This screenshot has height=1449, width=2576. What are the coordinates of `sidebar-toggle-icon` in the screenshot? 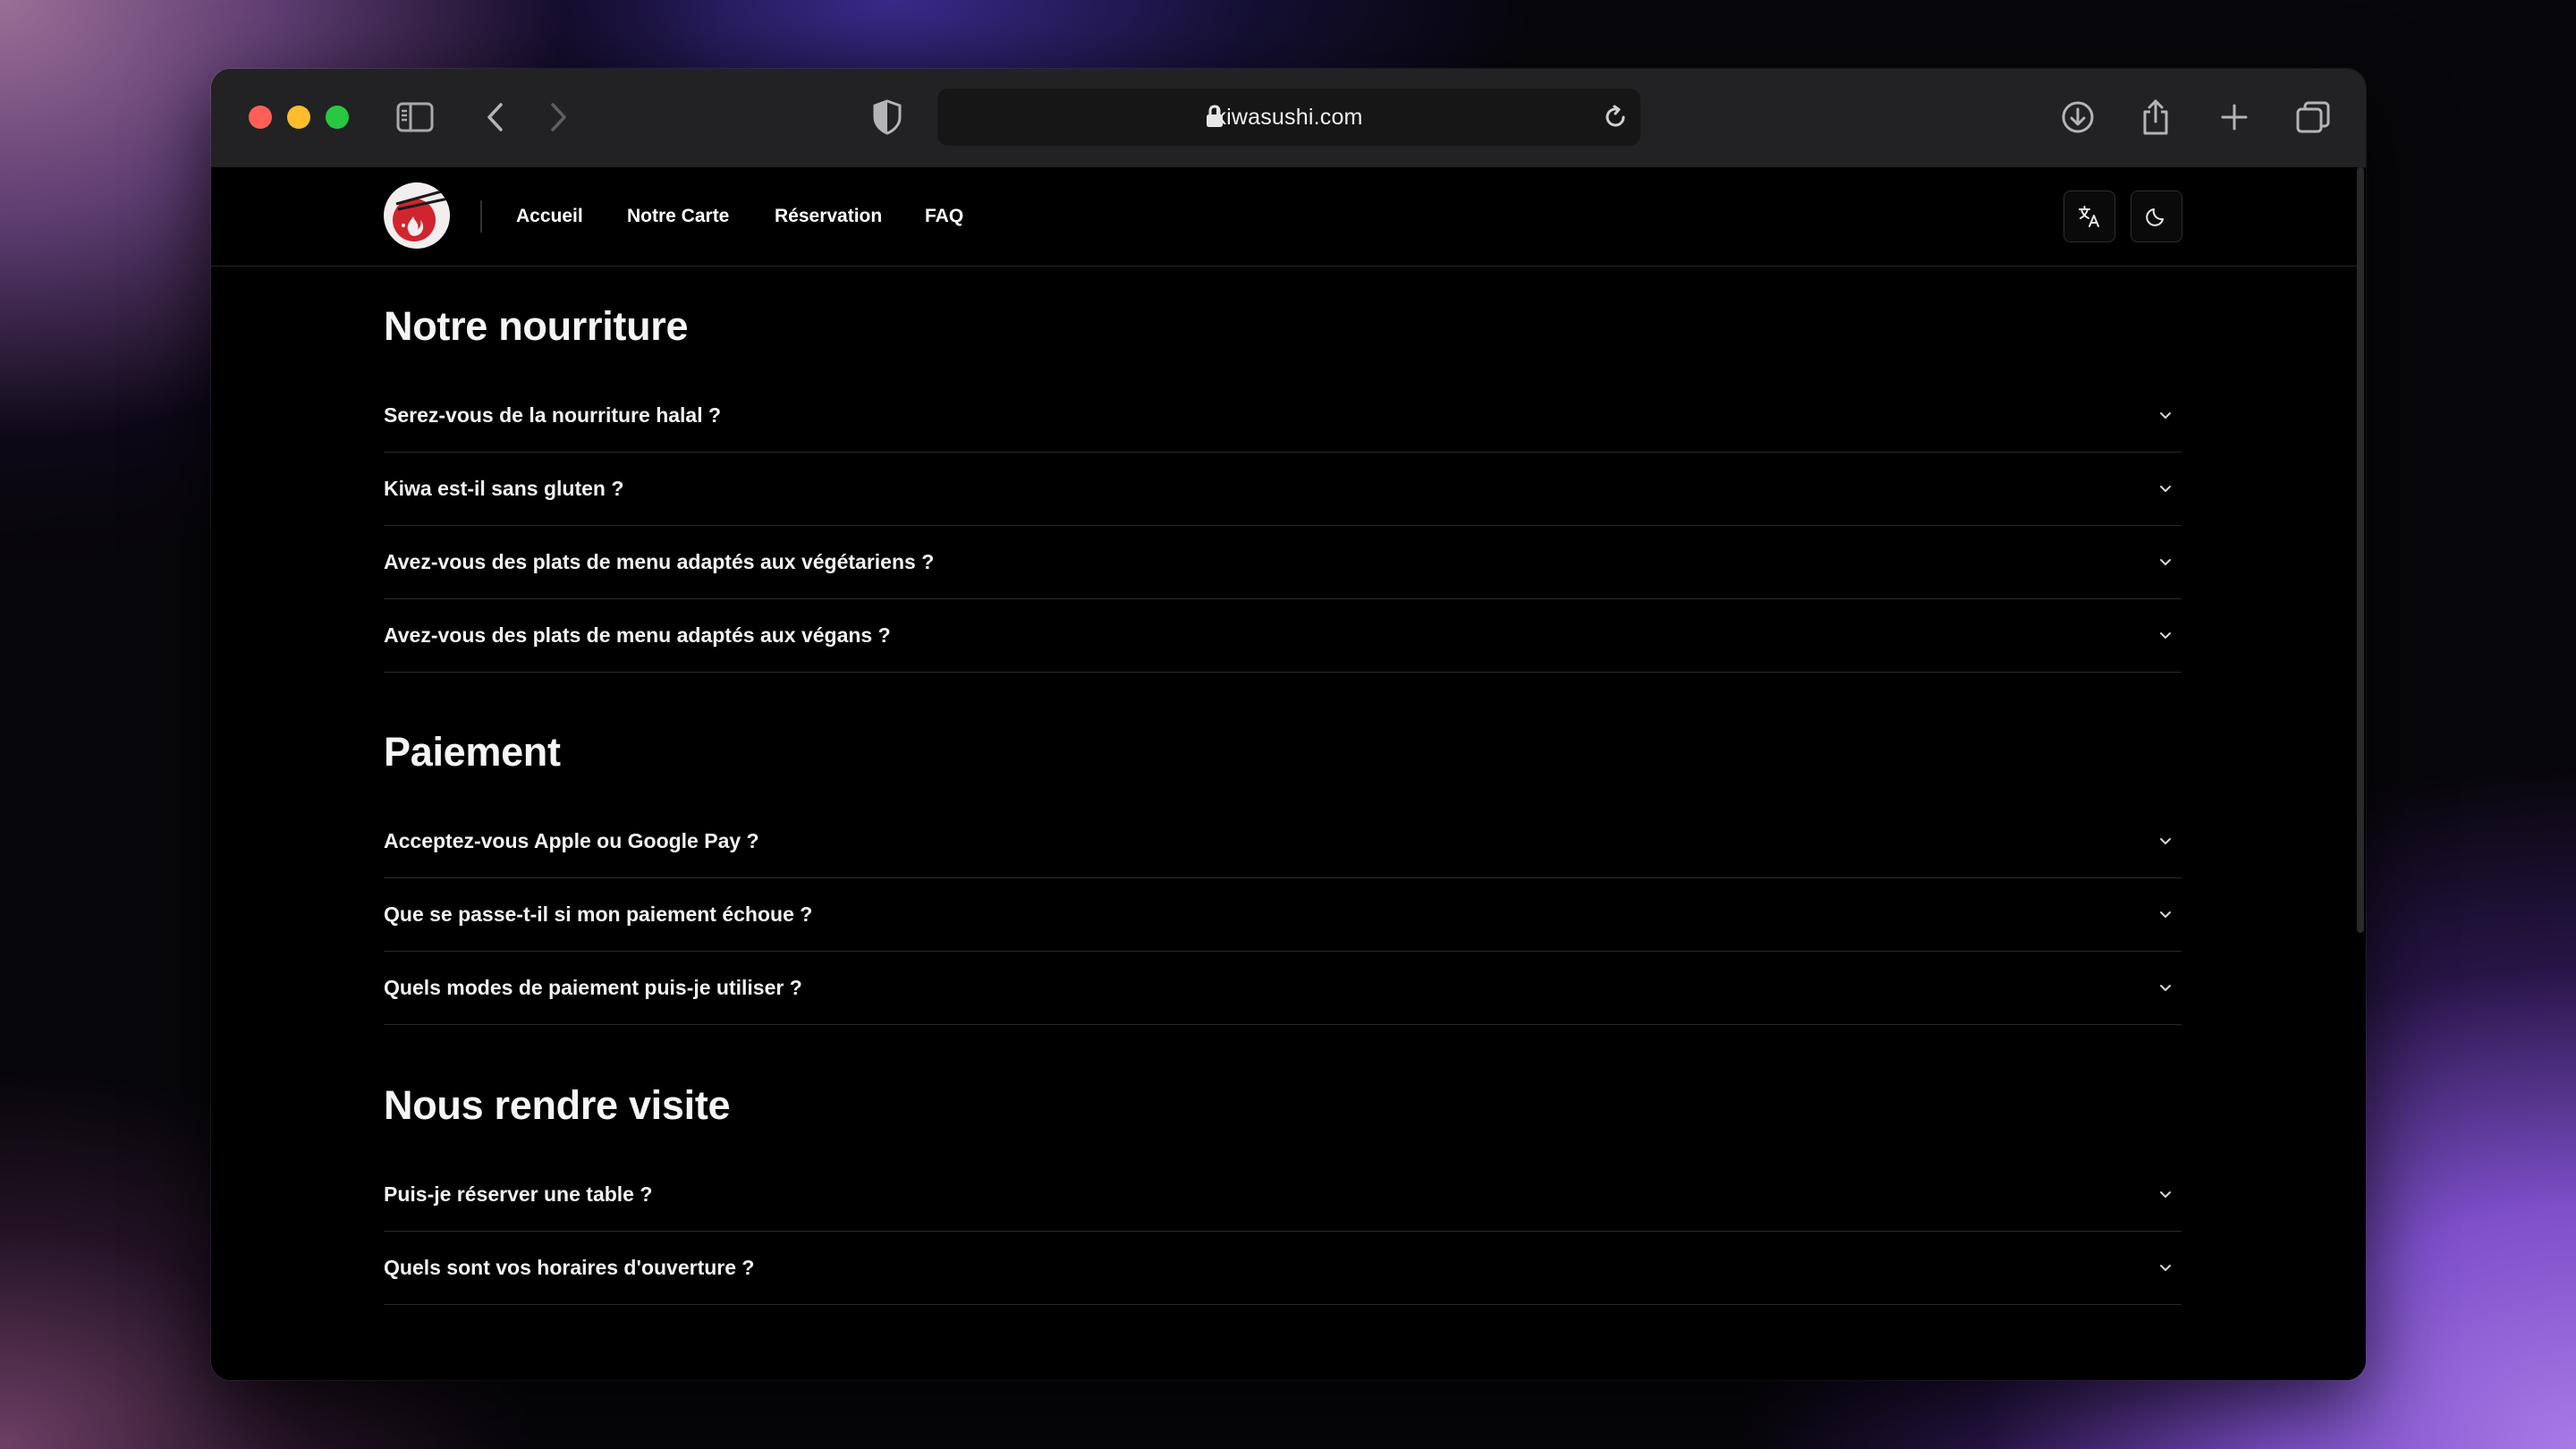 It's located at (415, 117).